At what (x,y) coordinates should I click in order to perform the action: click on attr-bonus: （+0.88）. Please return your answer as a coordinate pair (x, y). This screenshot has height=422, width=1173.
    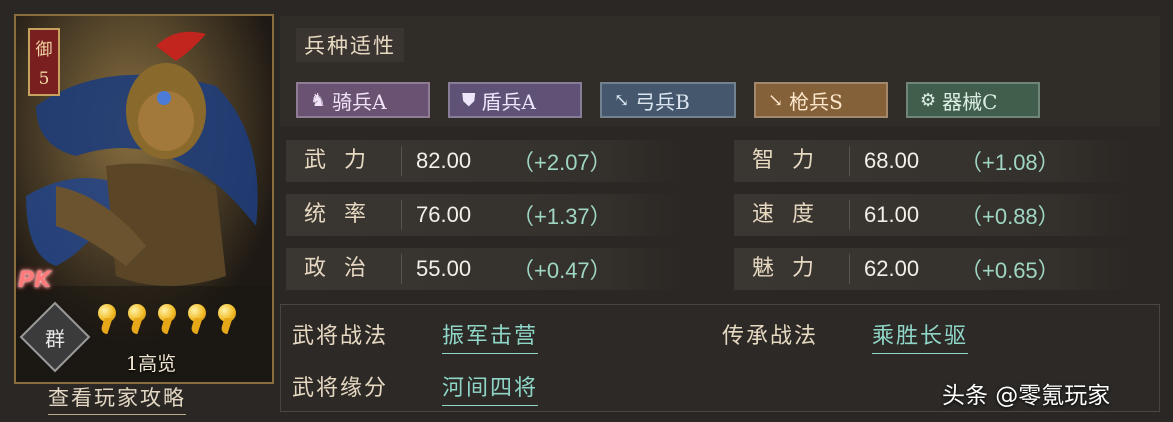
    Looking at the image, I should click on (1010, 216).